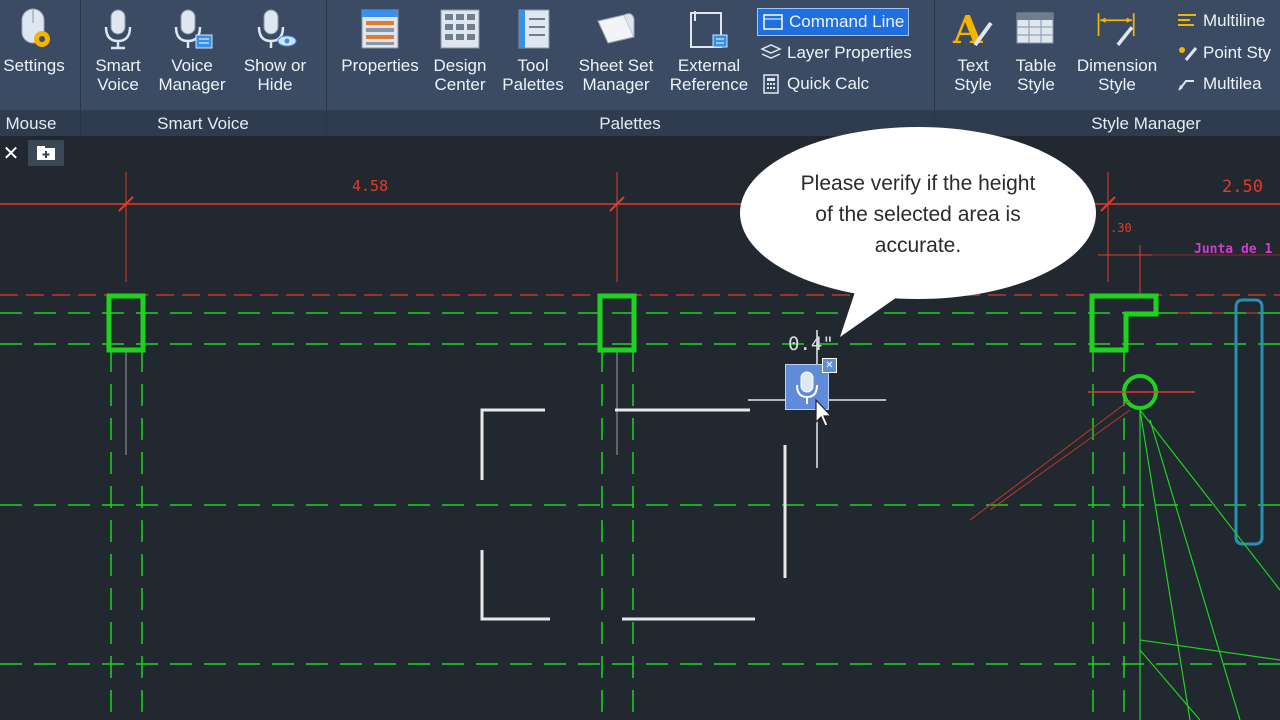 Image resolution: width=1280 pixels, height=720 pixels. Describe the element at coordinates (275, 29) in the screenshot. I see `microphone-eye-icon` at that location.